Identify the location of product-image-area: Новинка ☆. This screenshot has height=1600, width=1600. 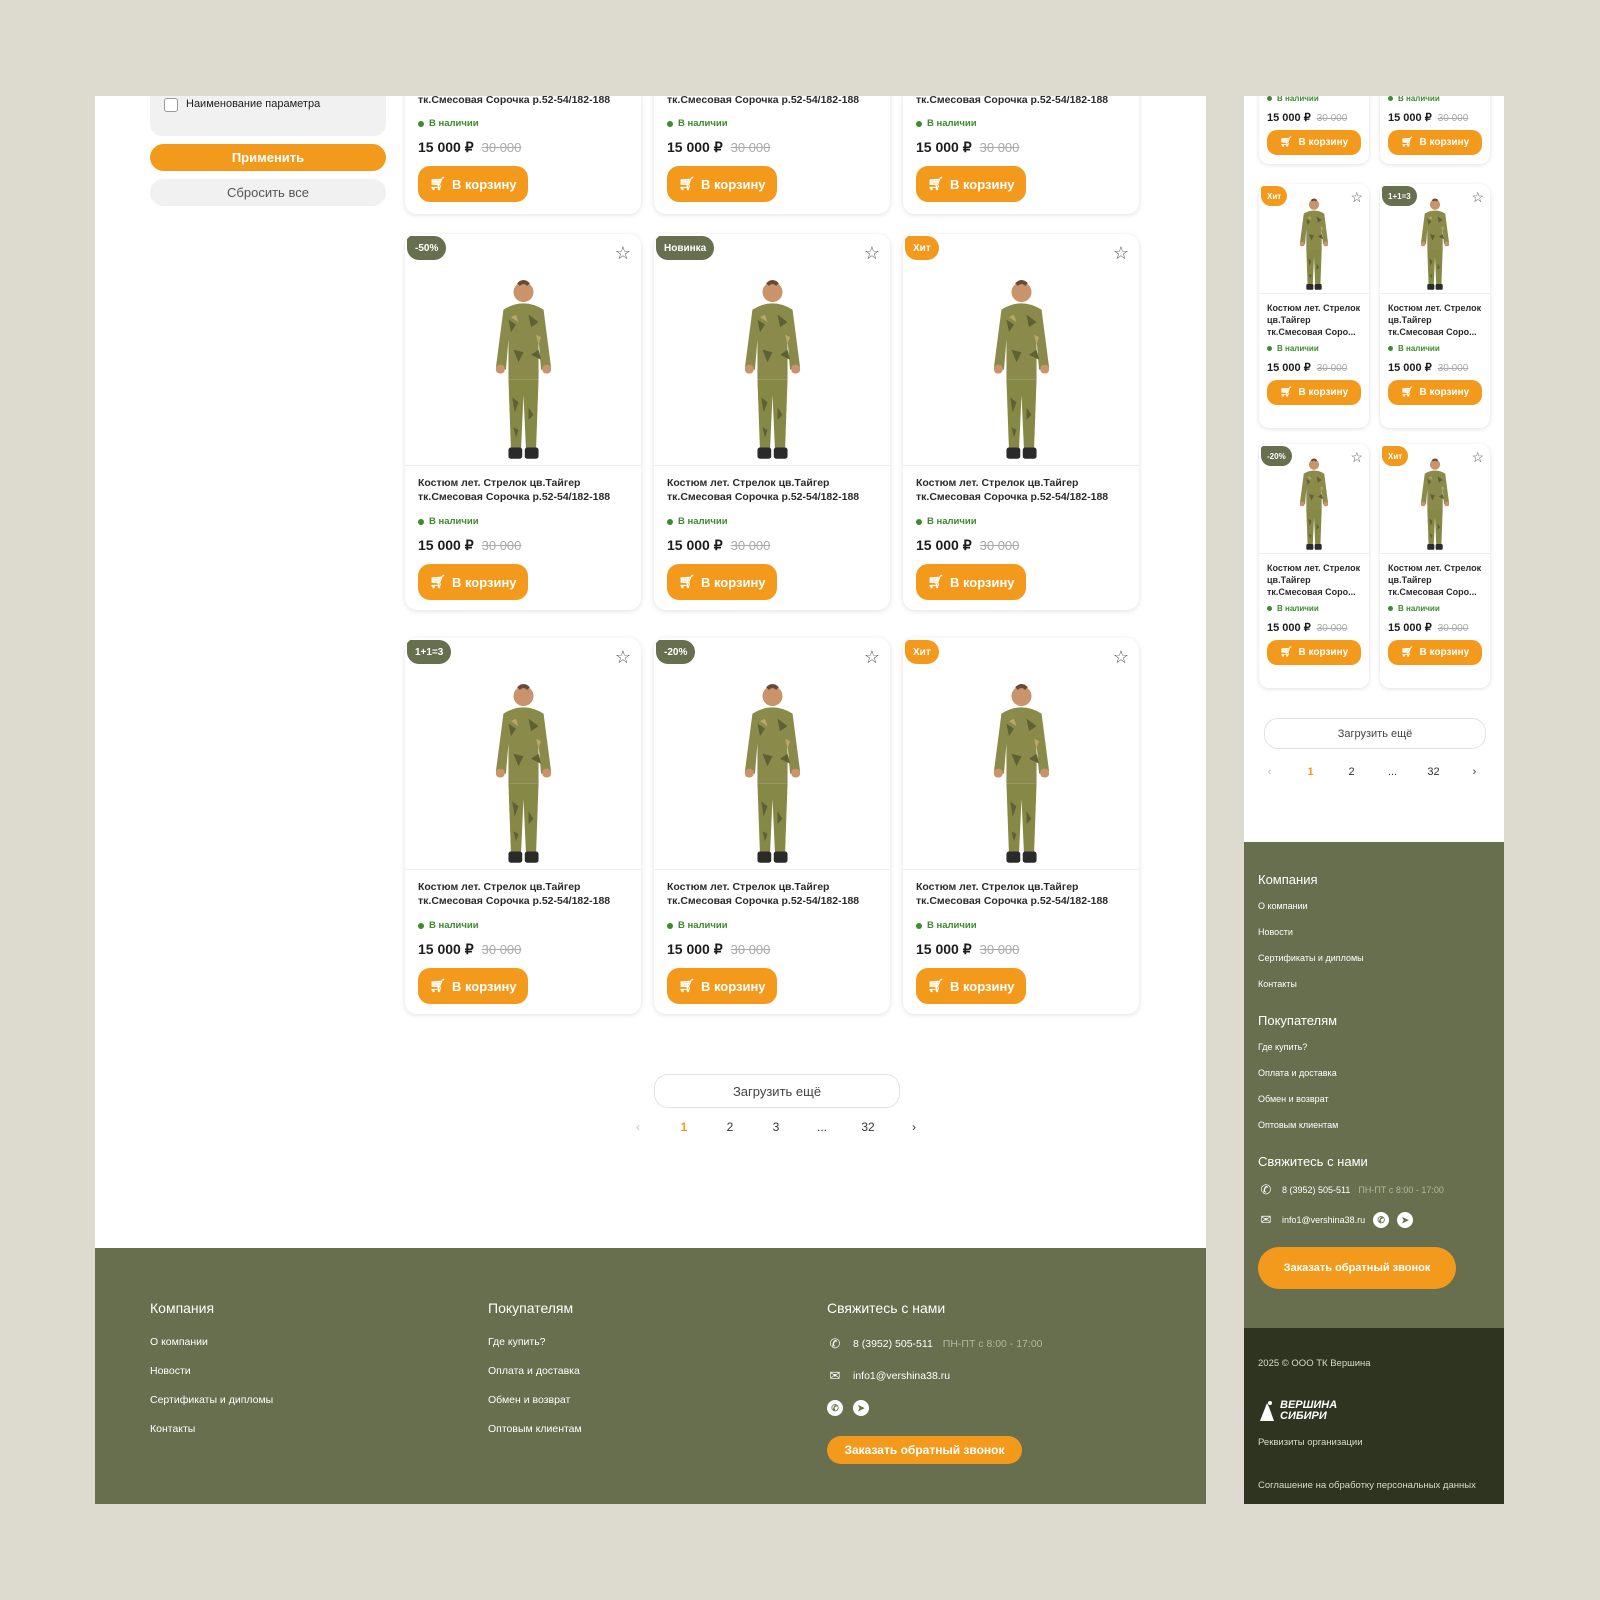
(772, 350).